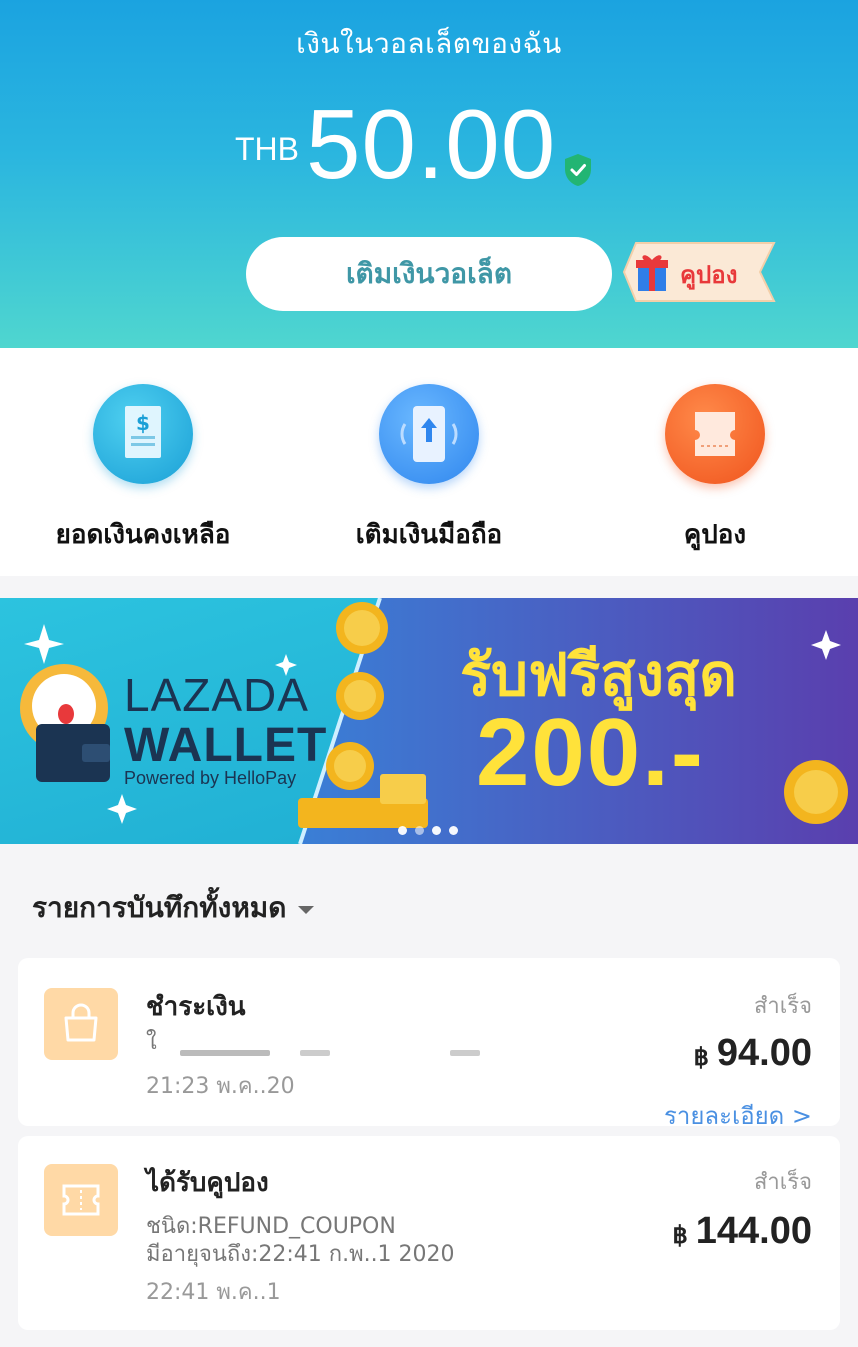  I want to click on balance-action: $ ยอดเงินคงเหลือ, so click(143, 462).